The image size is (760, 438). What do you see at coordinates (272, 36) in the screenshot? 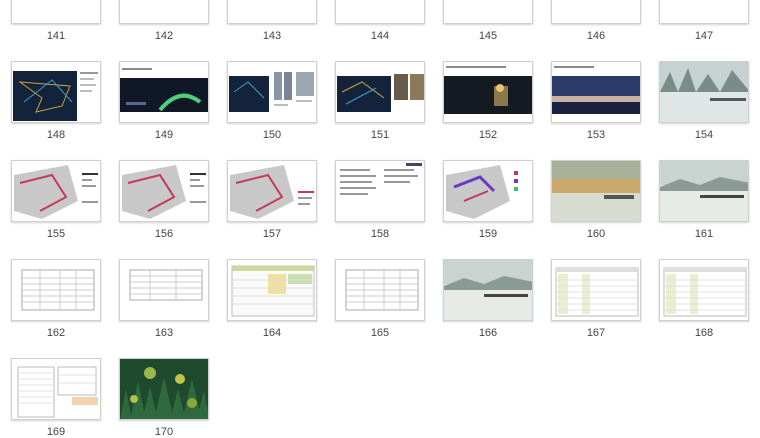
I see `page-number-label: 143` at bounding box center [272, 36].